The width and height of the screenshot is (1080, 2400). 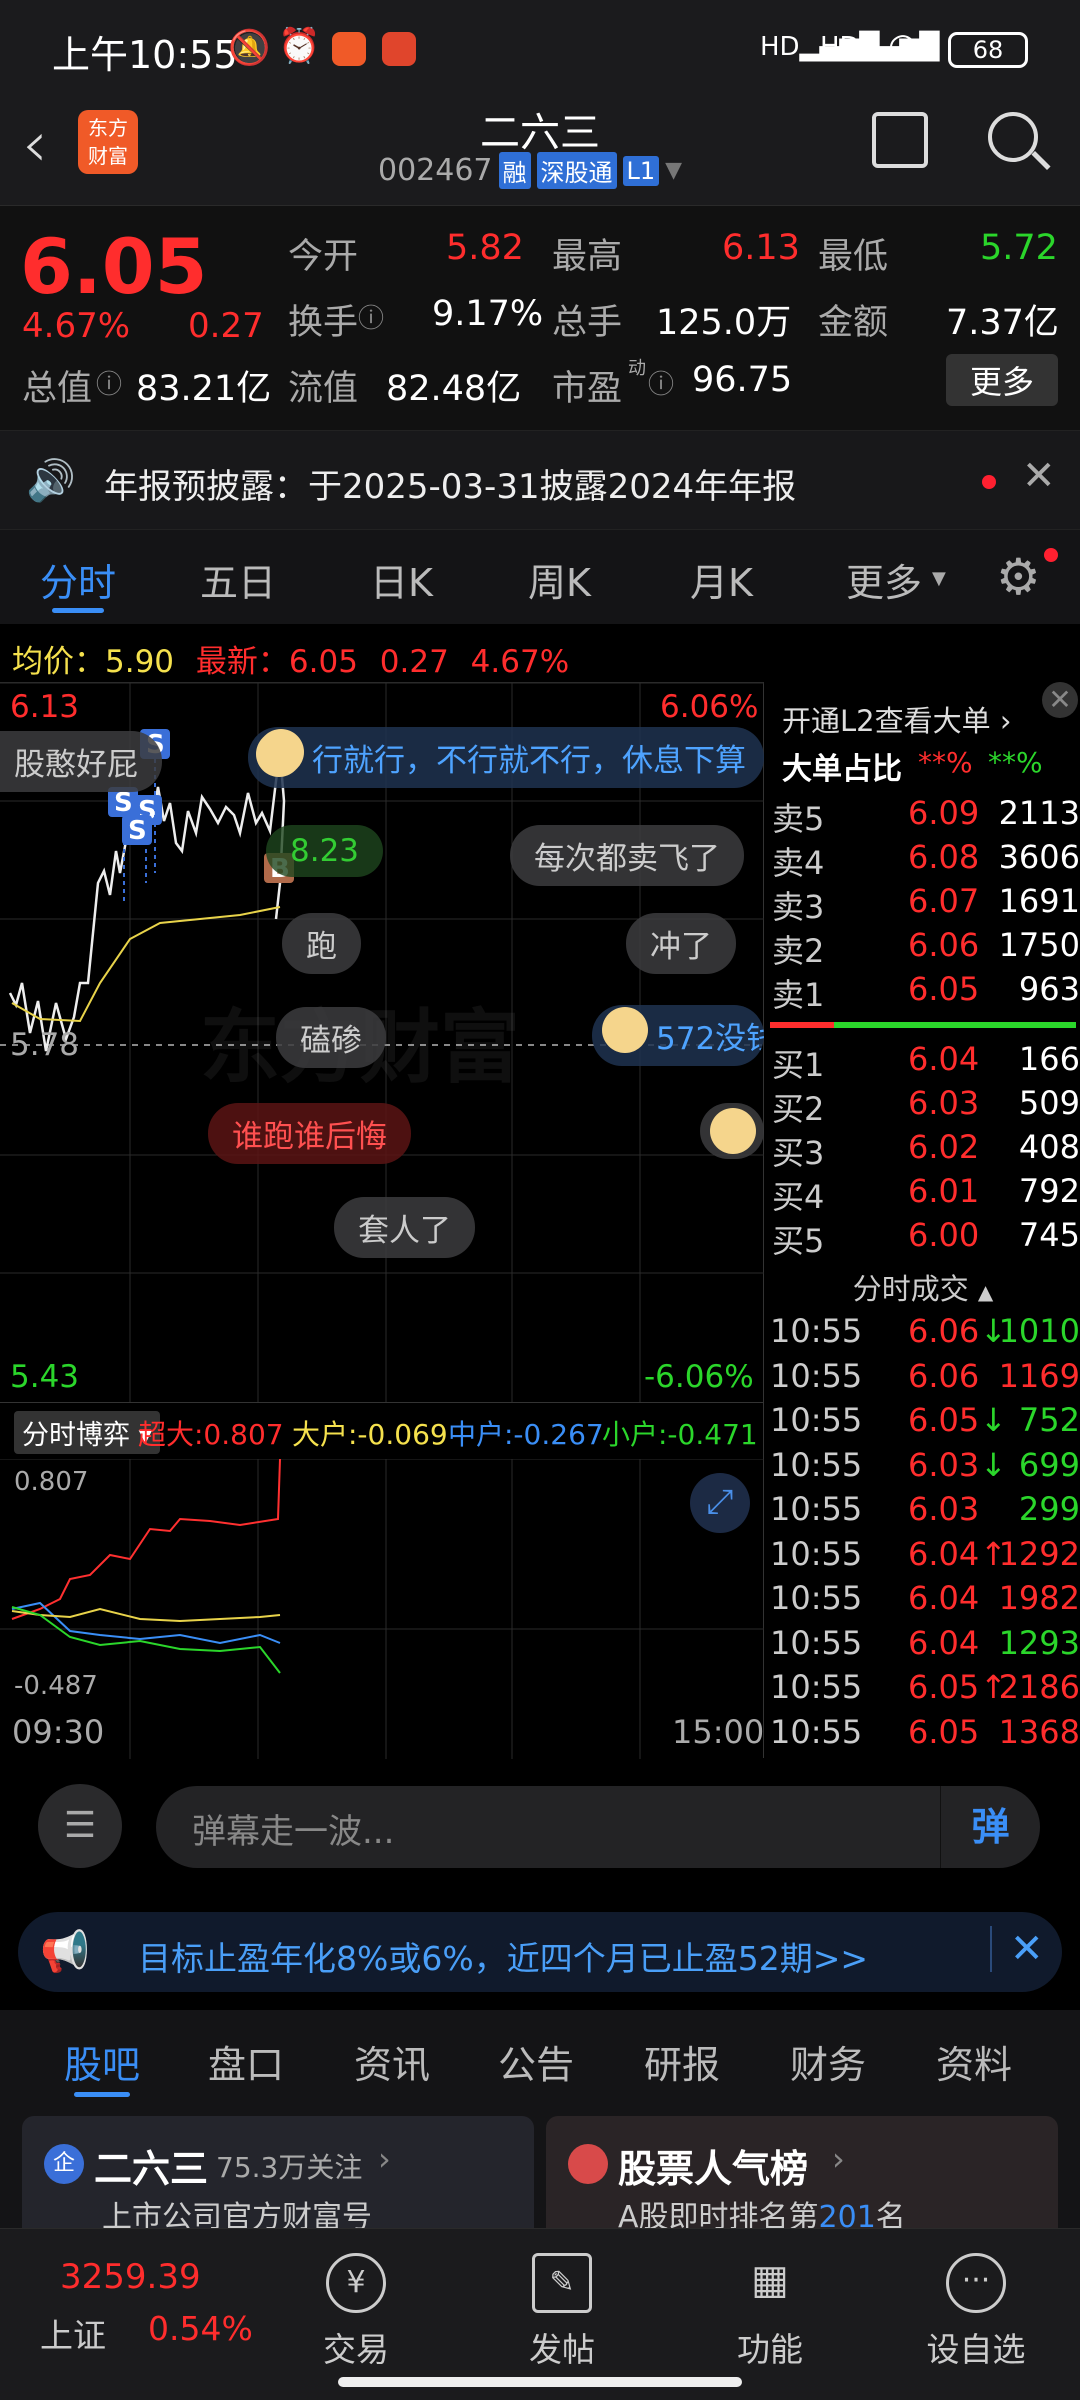 What do you see at coordinates (204, 389) in the screenshot?
I see `mktcap-value: 83.21亿` at bounding box center [204, 389].